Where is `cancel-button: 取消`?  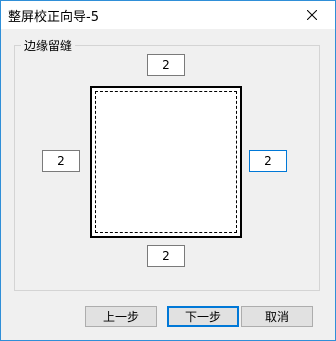 cancel-button: 取消 is located at coordinates (277, 316).